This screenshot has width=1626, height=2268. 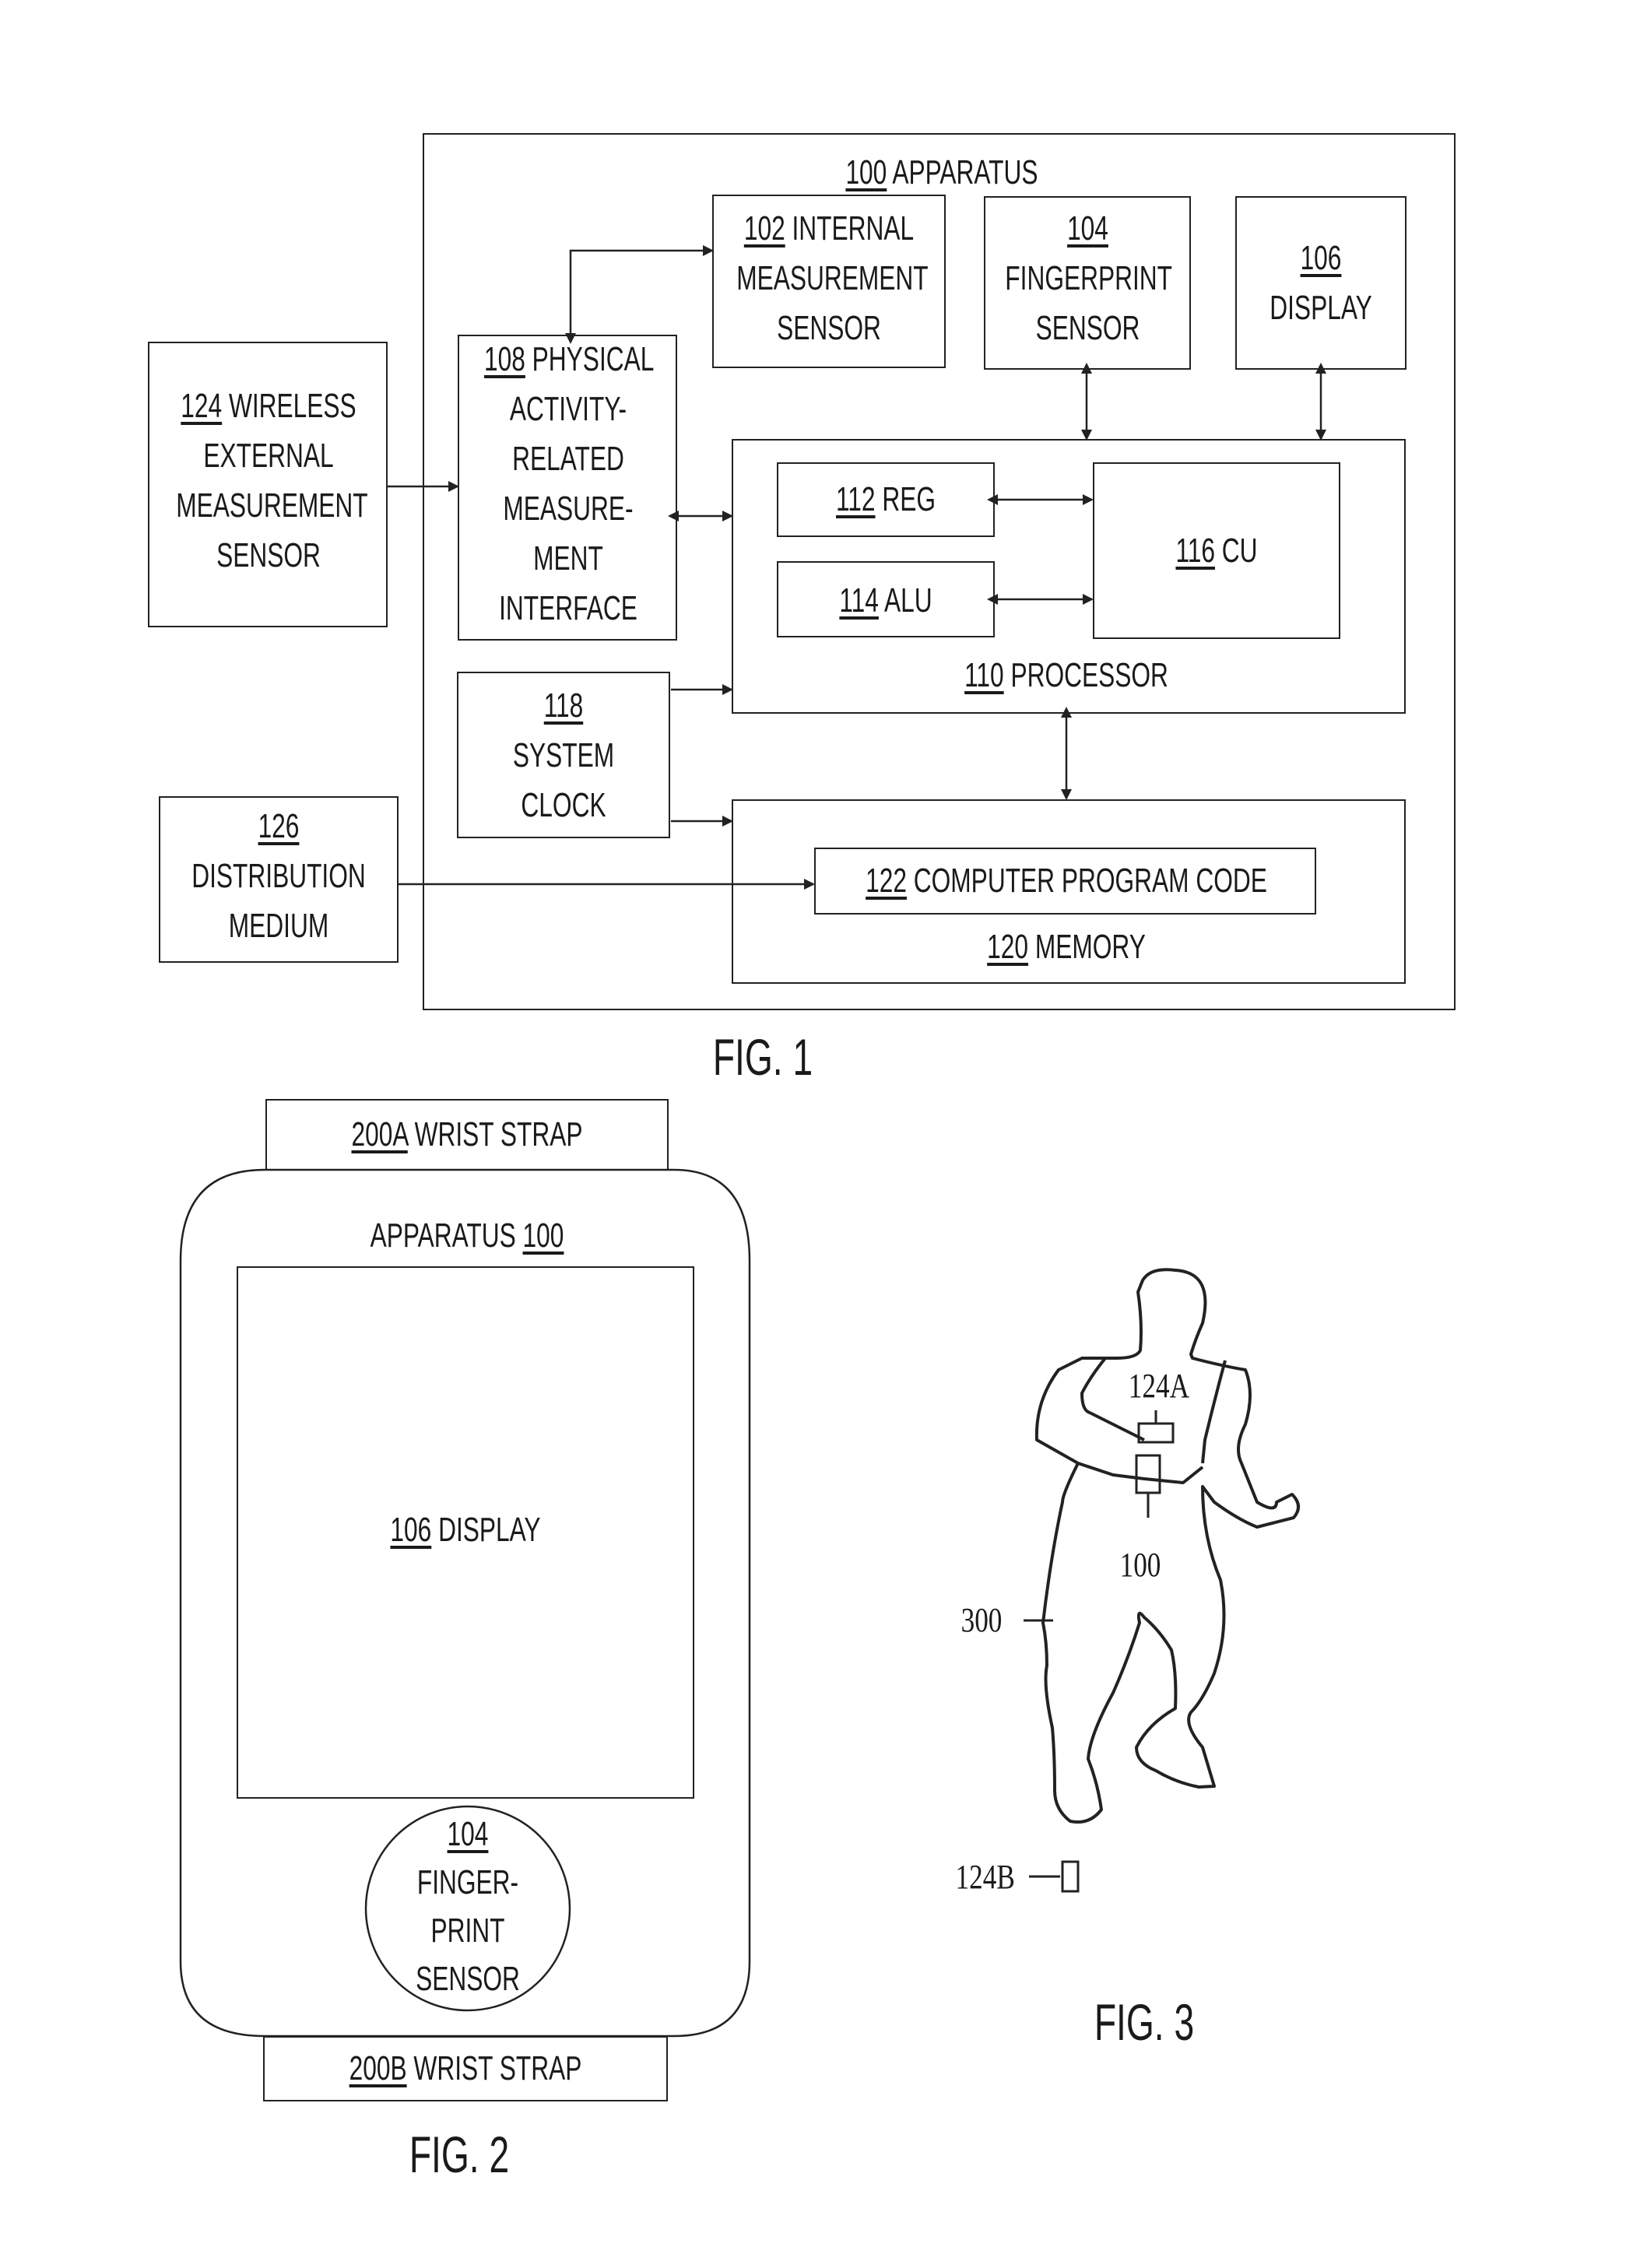 I want to click on watch-apparatus-label: APPARATUS 100, so click(x=467, y=1236).